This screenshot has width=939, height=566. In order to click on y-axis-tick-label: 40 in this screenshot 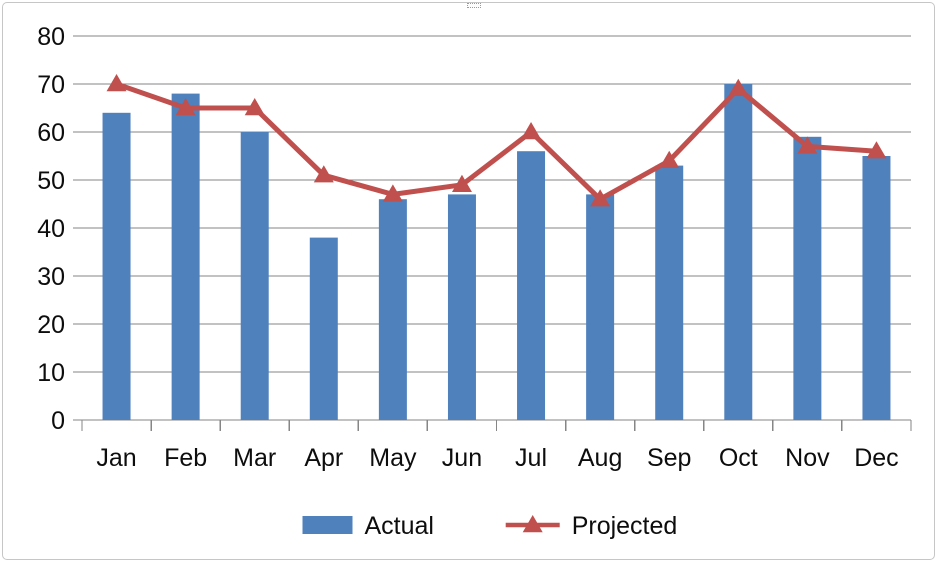, I will do `click(51, 229)`.